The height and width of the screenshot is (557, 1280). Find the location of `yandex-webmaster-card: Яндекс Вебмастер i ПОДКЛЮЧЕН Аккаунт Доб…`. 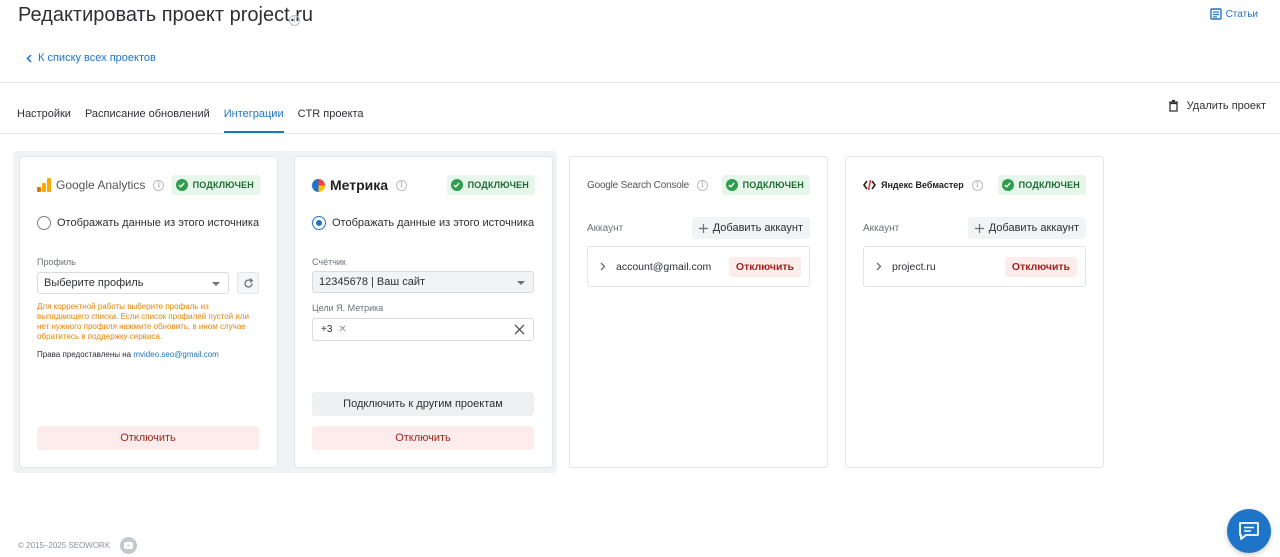

yandex-webmaster-card: Яндекс Вебмастер i ПОДКЛЮЧЕН Аккаунт Доб… is located at coordinates (974, 312).